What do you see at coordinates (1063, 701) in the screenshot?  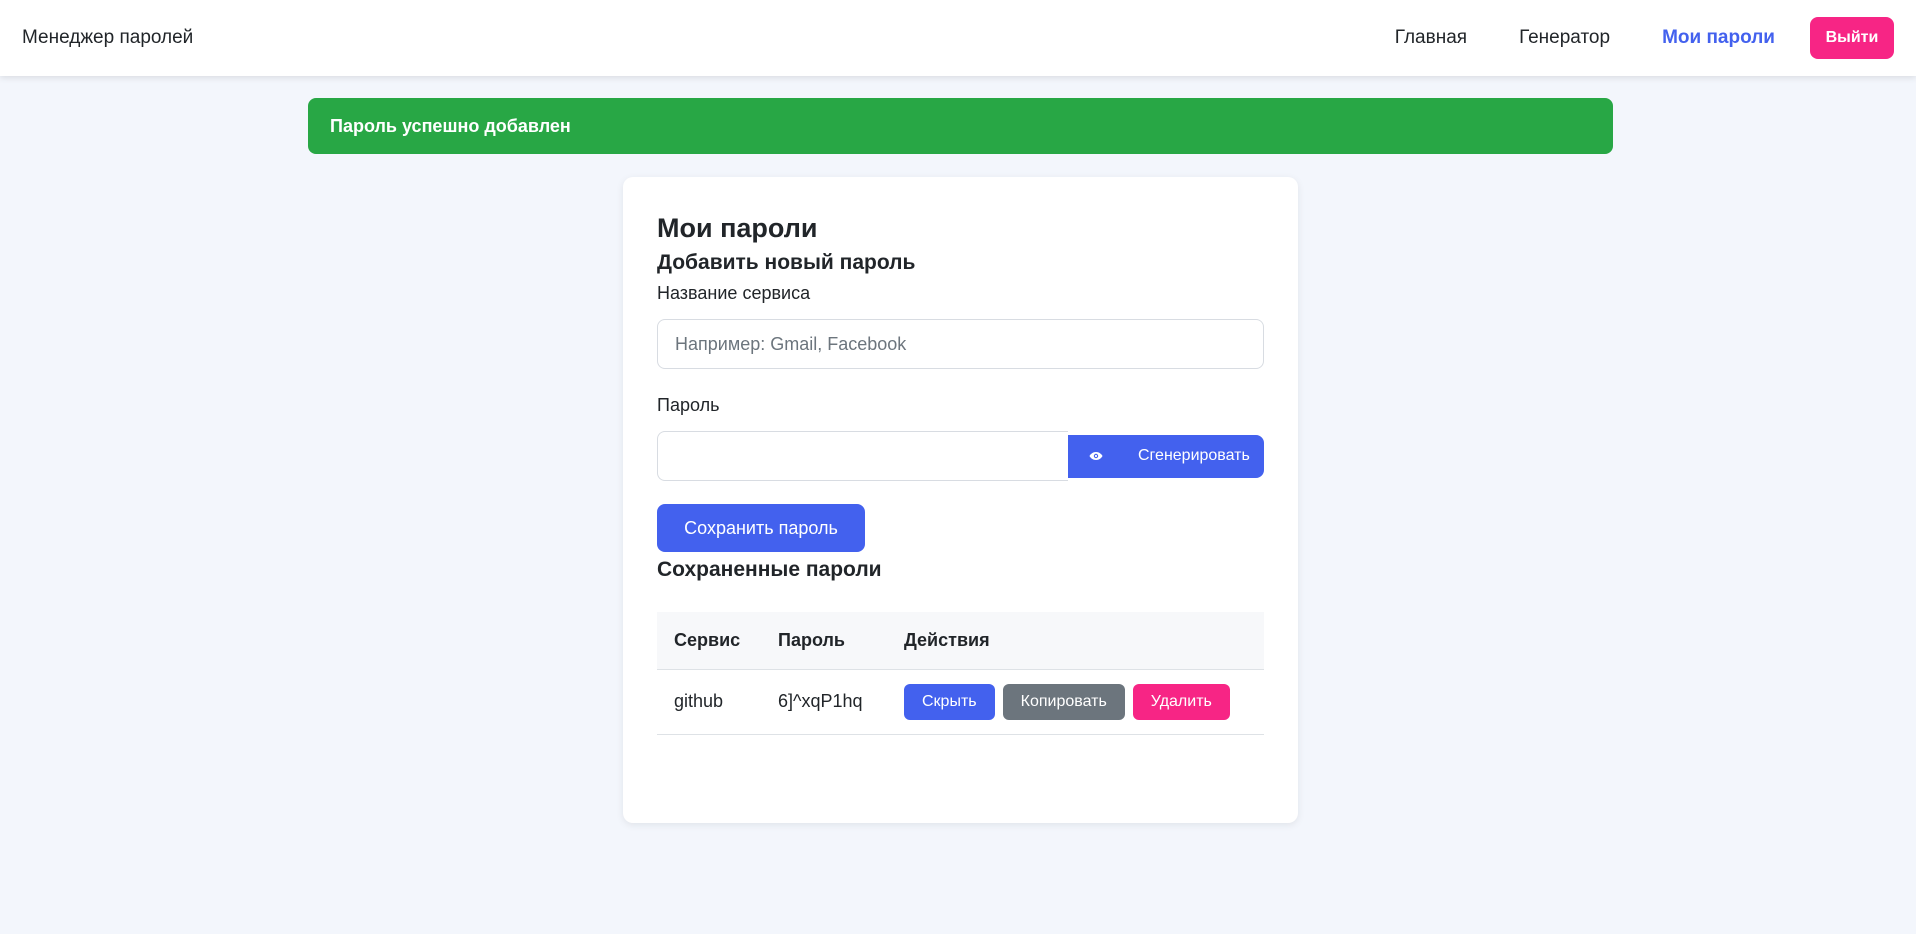 I see `copy-button: Копировать` at bounding box center [1063, 701].